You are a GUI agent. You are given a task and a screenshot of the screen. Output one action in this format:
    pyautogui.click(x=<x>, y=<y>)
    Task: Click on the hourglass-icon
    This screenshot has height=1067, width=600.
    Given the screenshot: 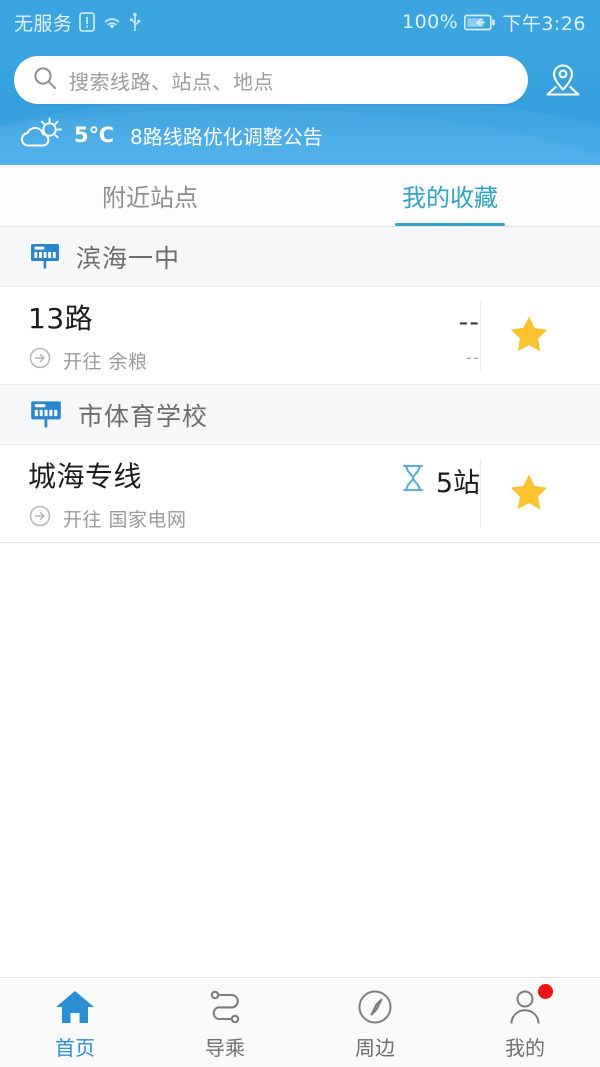 What is the action you would take?
    pyautogui.click(x=413, y=480)
    